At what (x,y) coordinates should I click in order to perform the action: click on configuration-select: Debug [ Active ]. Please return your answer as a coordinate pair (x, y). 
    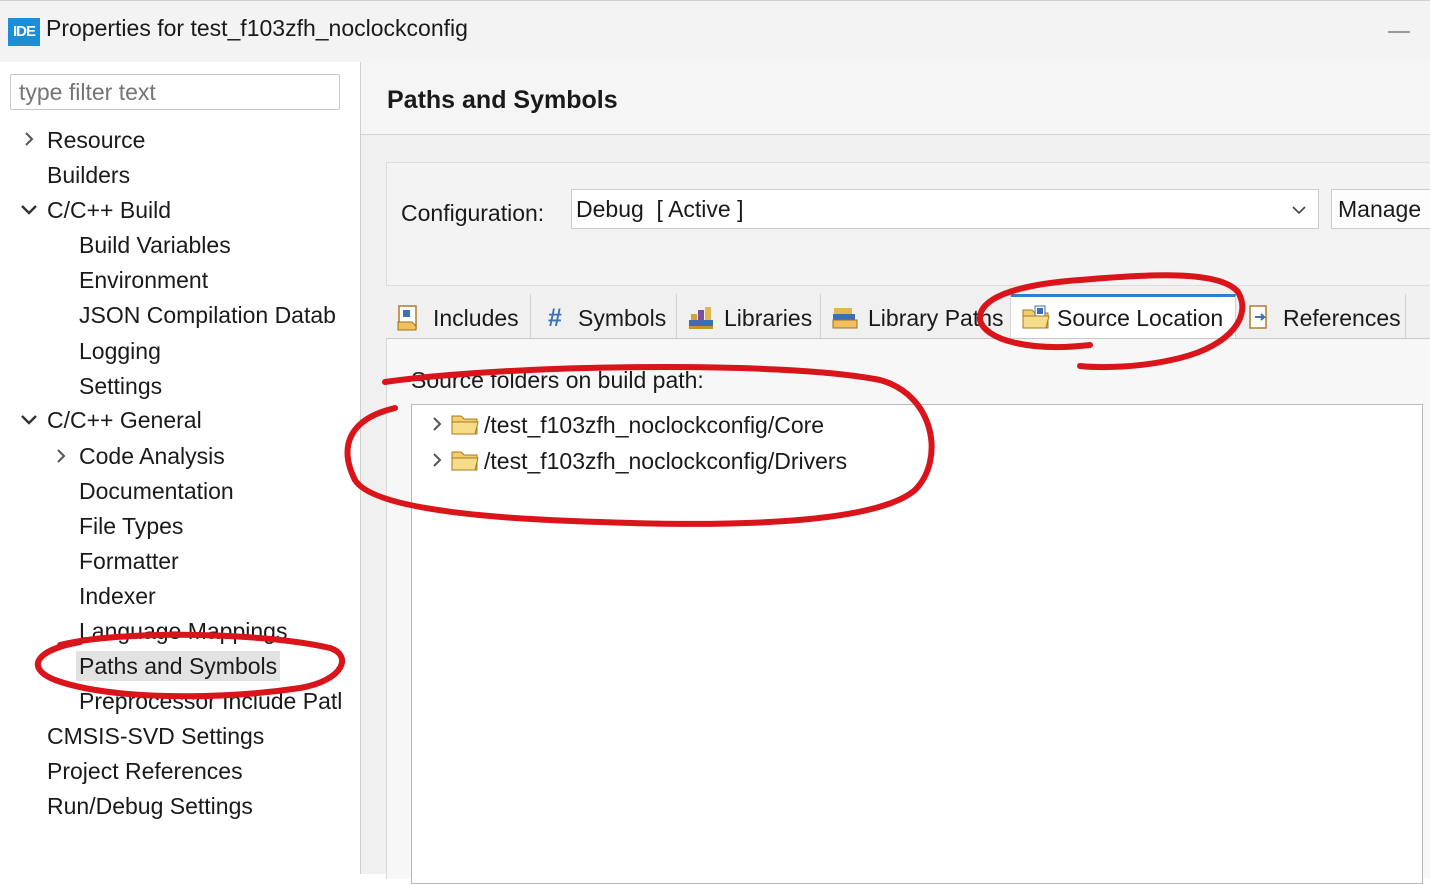
    Looking at the image, I should click on (945, 209).